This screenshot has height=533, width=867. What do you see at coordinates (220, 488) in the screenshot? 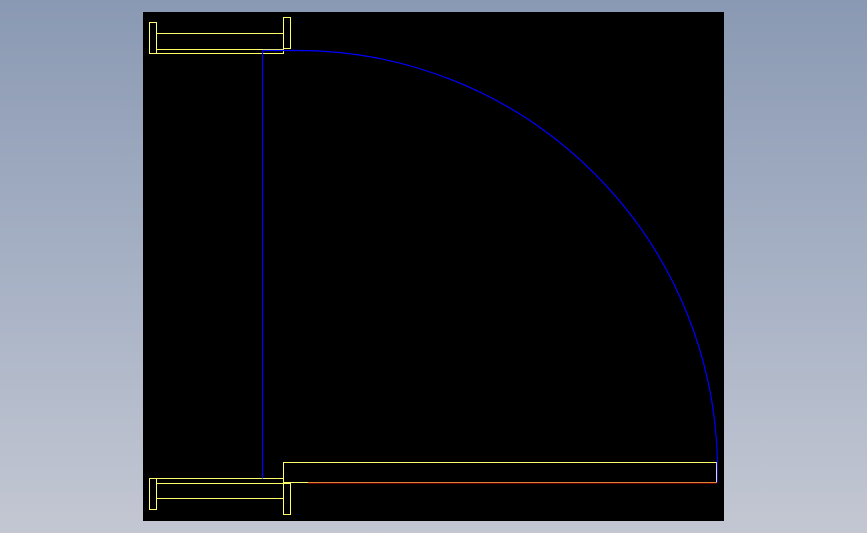
I see `bottom-flange-body` at bounding box center [220, 488].